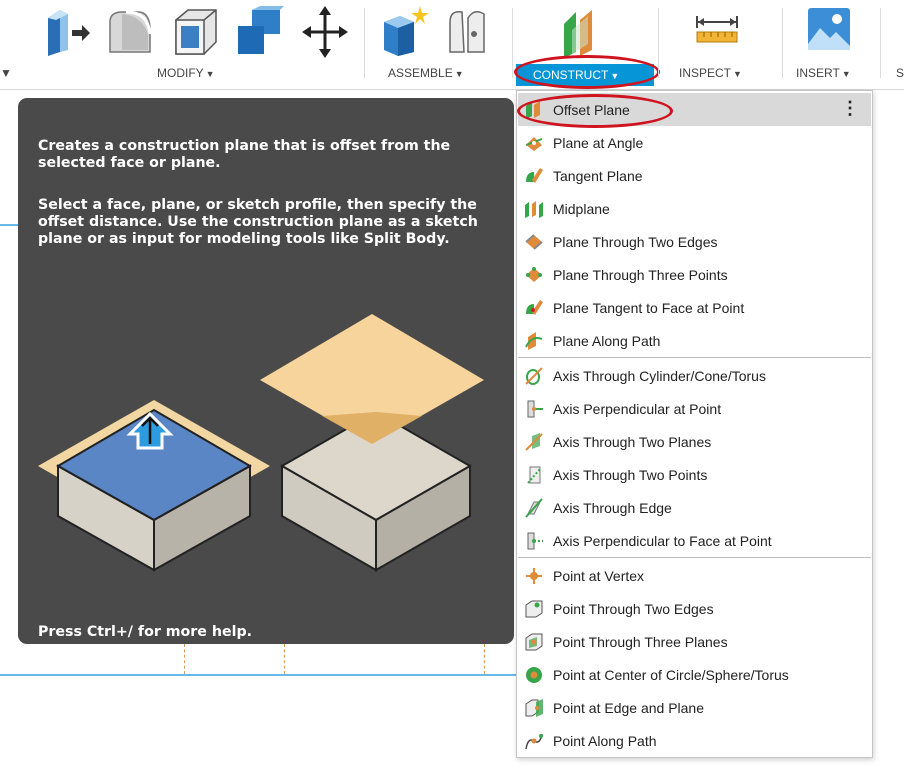 This screenshot has width=904, height=781. I want to click on menu-item-plane-at-angle: Plane at Angle, so click(694, 142).